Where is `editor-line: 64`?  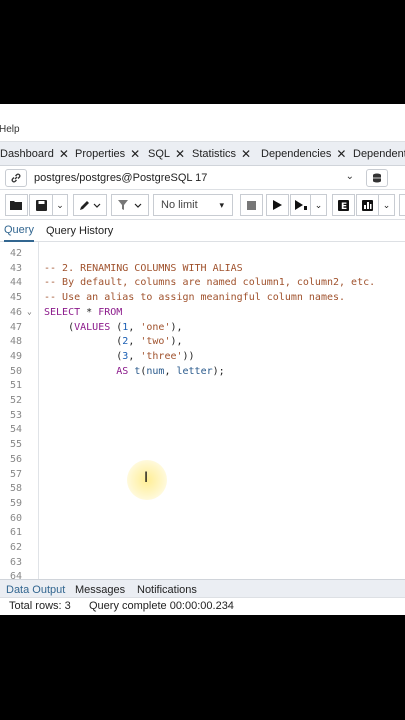
editor-line: 64 is located at coordinates (202, 575).